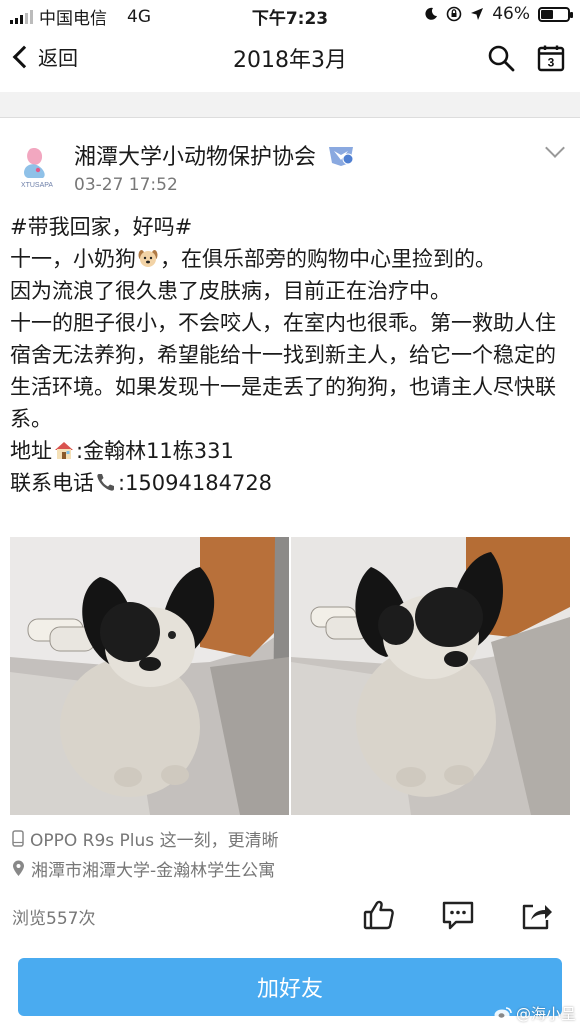 The height and width of the screenshot is (1031, 580). I want to click on watermark-text: @海小呈, so click(546, 1014).